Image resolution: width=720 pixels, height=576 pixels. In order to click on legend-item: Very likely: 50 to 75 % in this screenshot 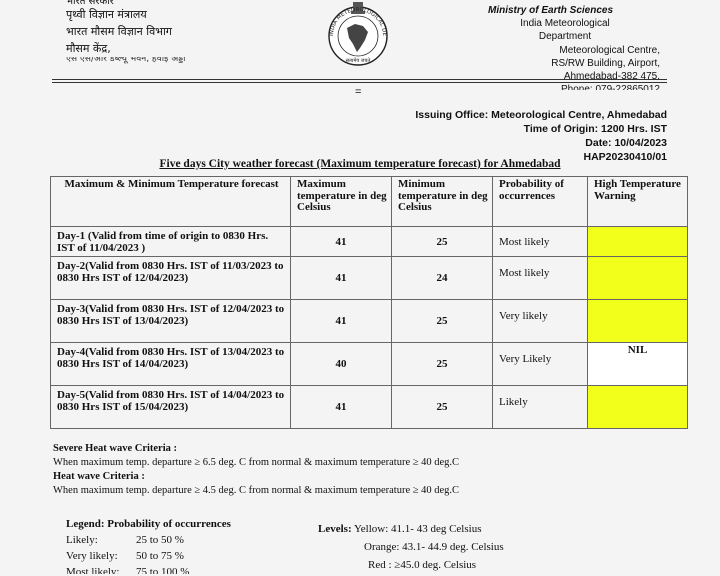, I will do `click(148, 556)`.